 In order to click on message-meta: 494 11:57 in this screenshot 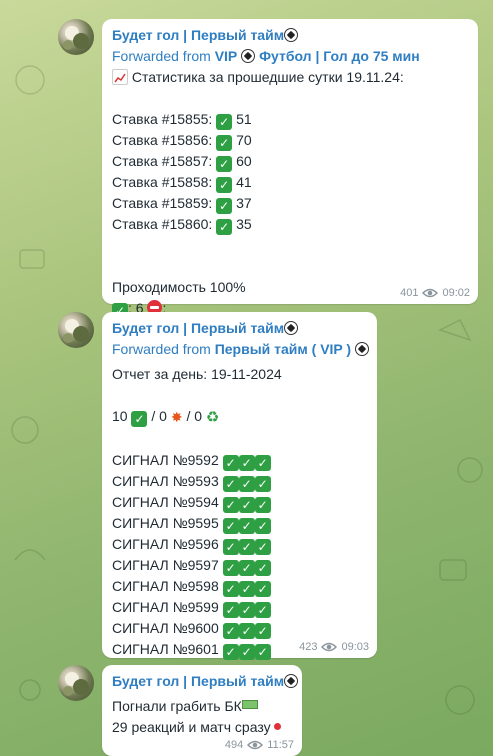, I will do `click(259, 745)`.